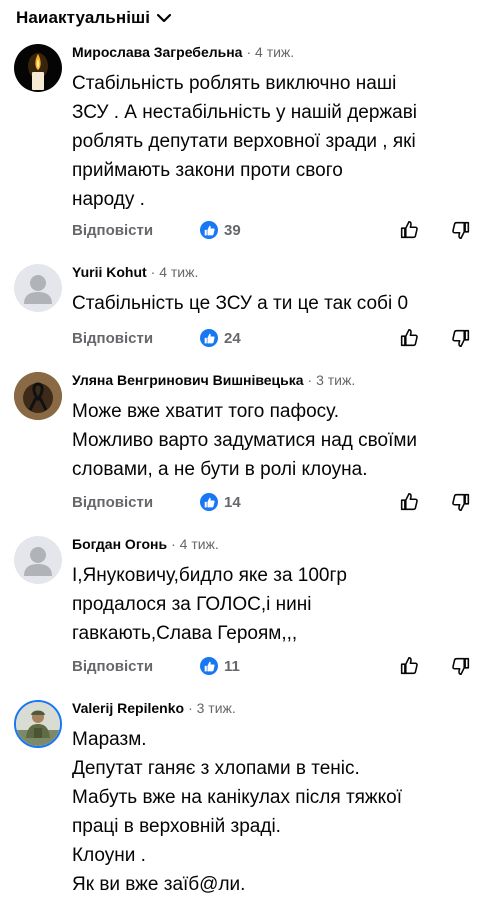 This screenshot has height=907, width=490. I want to click on like-summary: 14, so click(220, 502).